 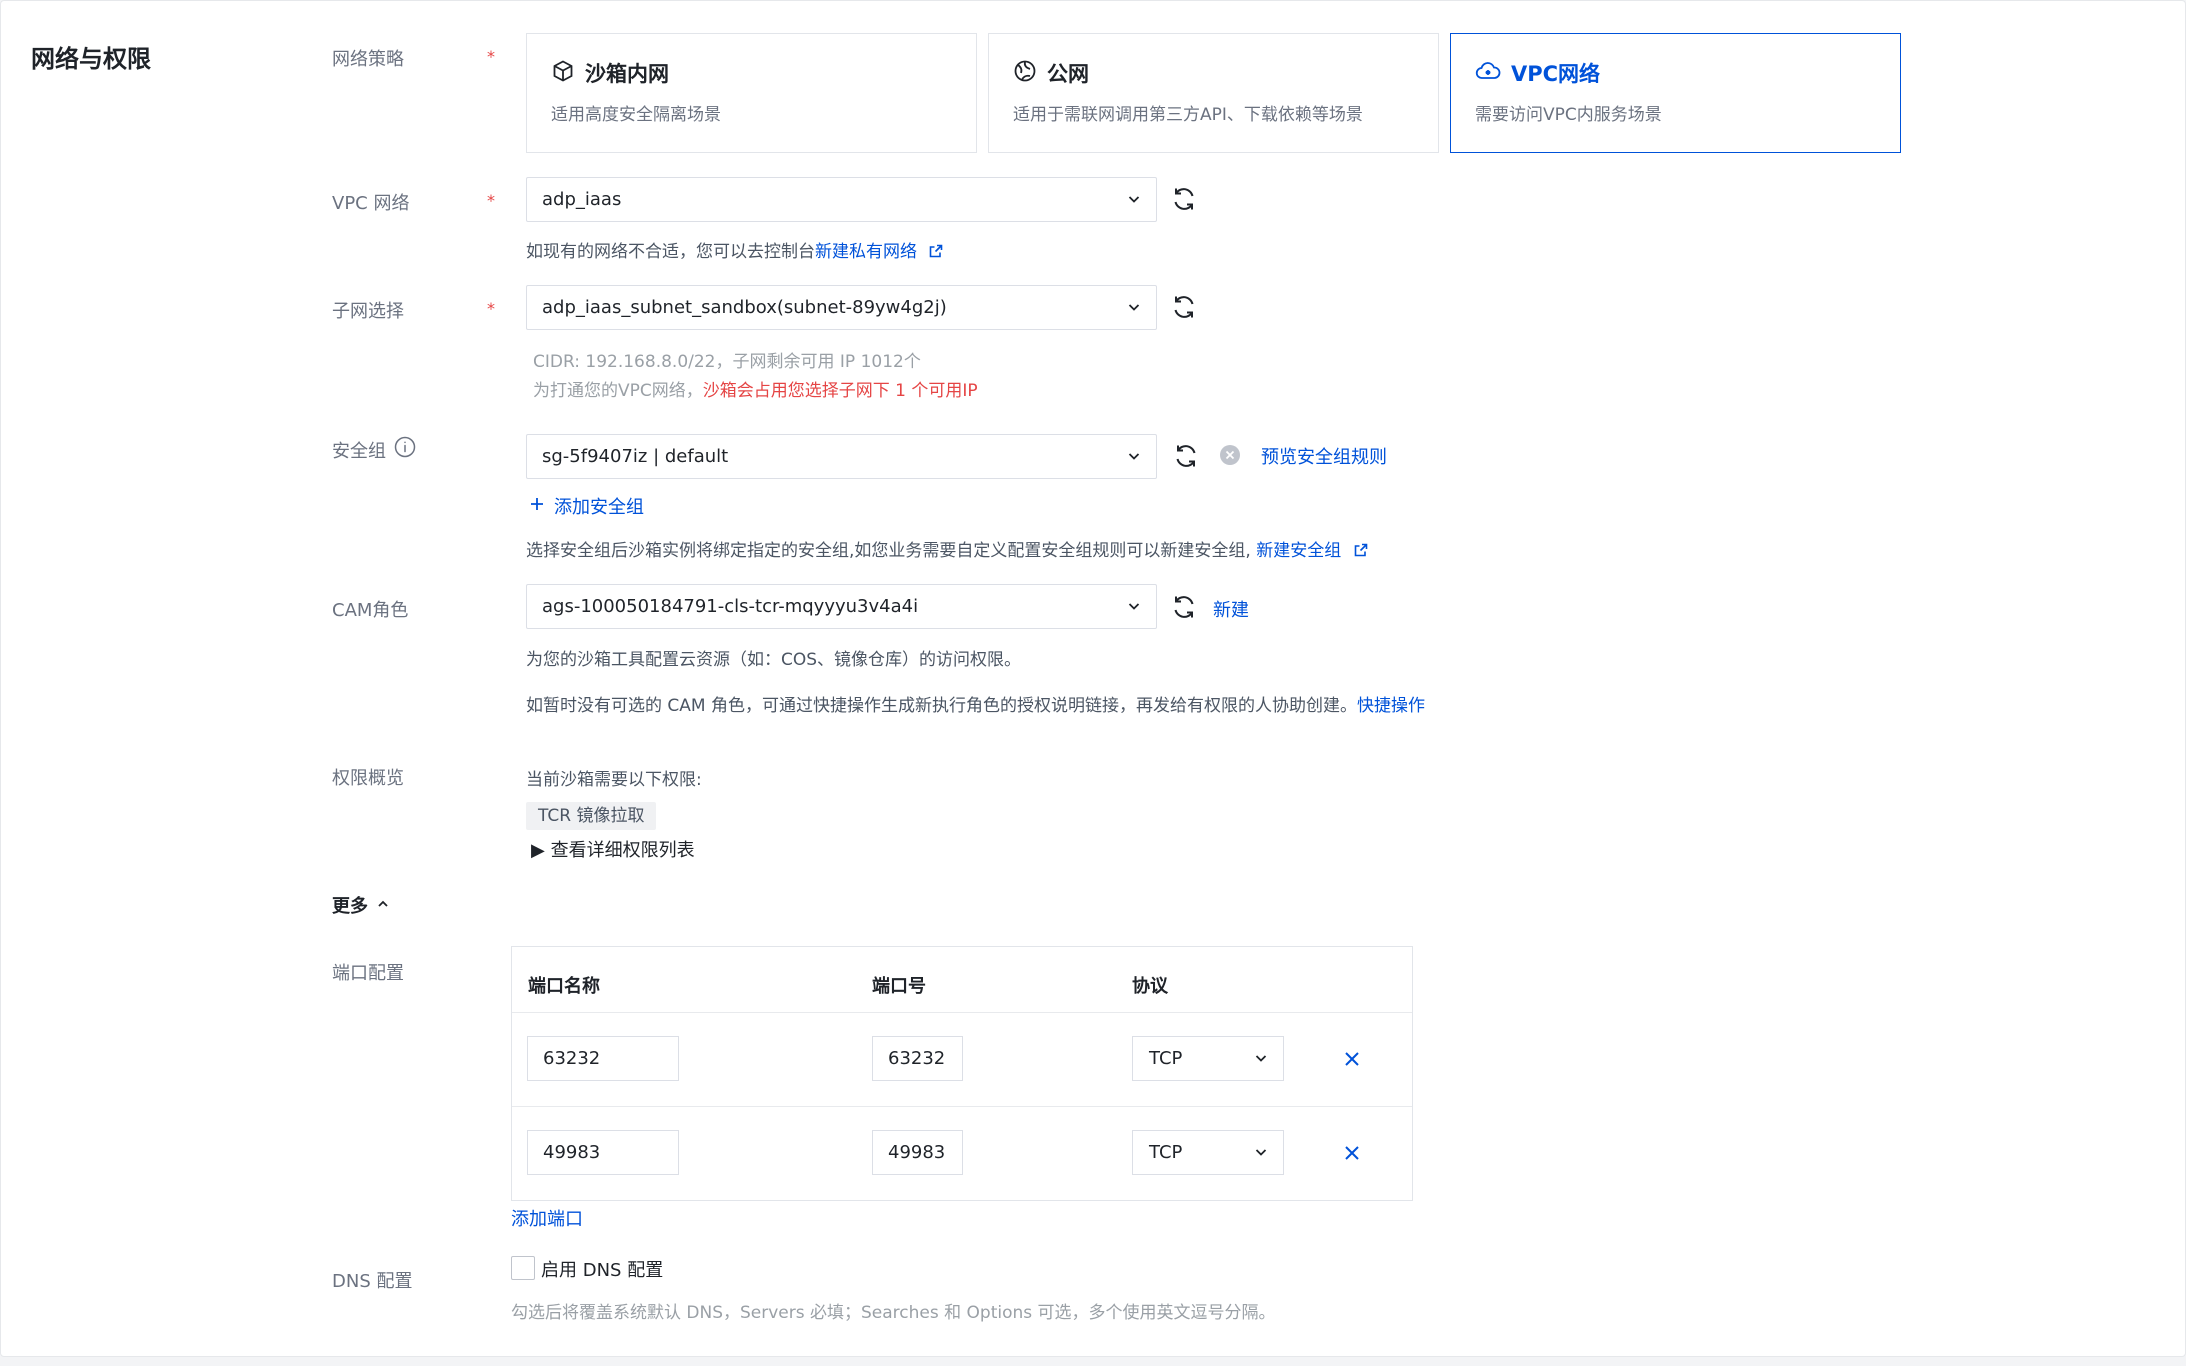 What do you see at coordinates (599, 507) in the screenshot?
I see `add-security-group-label: 添加安全组` at bounding box center [599, 507].